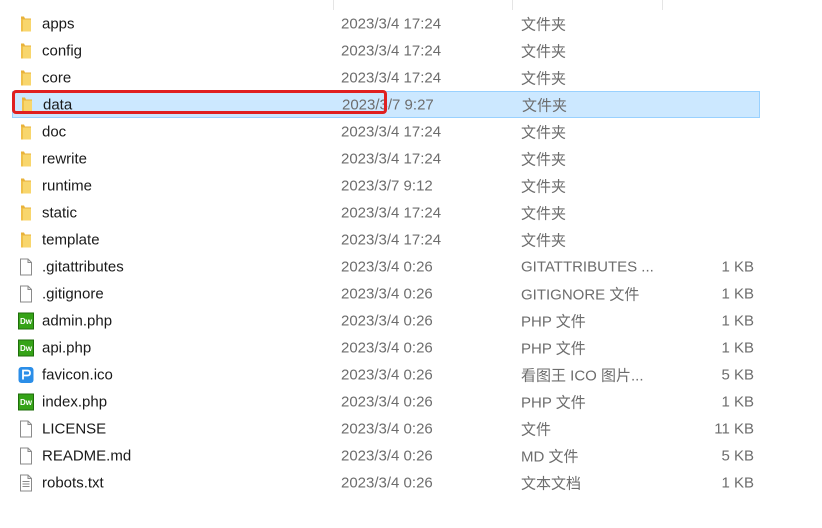 The image size is (822, 528). I want to click on file-row: apps 2023/3/4 17:24 文件夹, so click(386, 23).